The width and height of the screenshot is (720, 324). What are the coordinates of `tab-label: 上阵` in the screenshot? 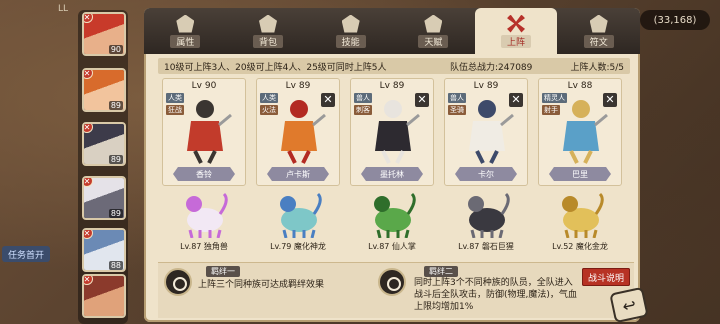 It's located at (516, 41).